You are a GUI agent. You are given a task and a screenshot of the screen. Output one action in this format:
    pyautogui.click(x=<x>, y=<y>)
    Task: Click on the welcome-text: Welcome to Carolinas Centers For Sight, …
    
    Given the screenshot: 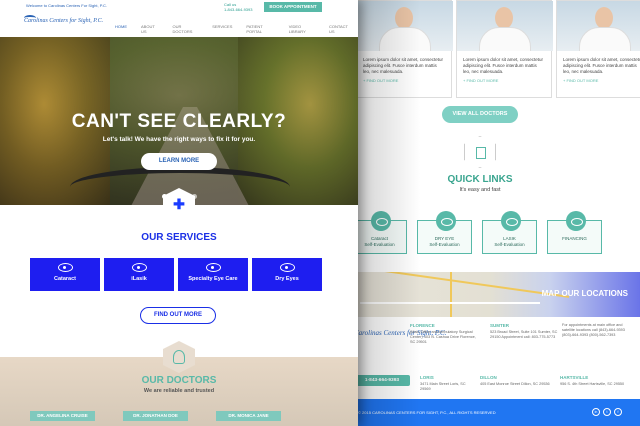 What is the action you would take?
    pyautogui.click(x=66, y=5)
    